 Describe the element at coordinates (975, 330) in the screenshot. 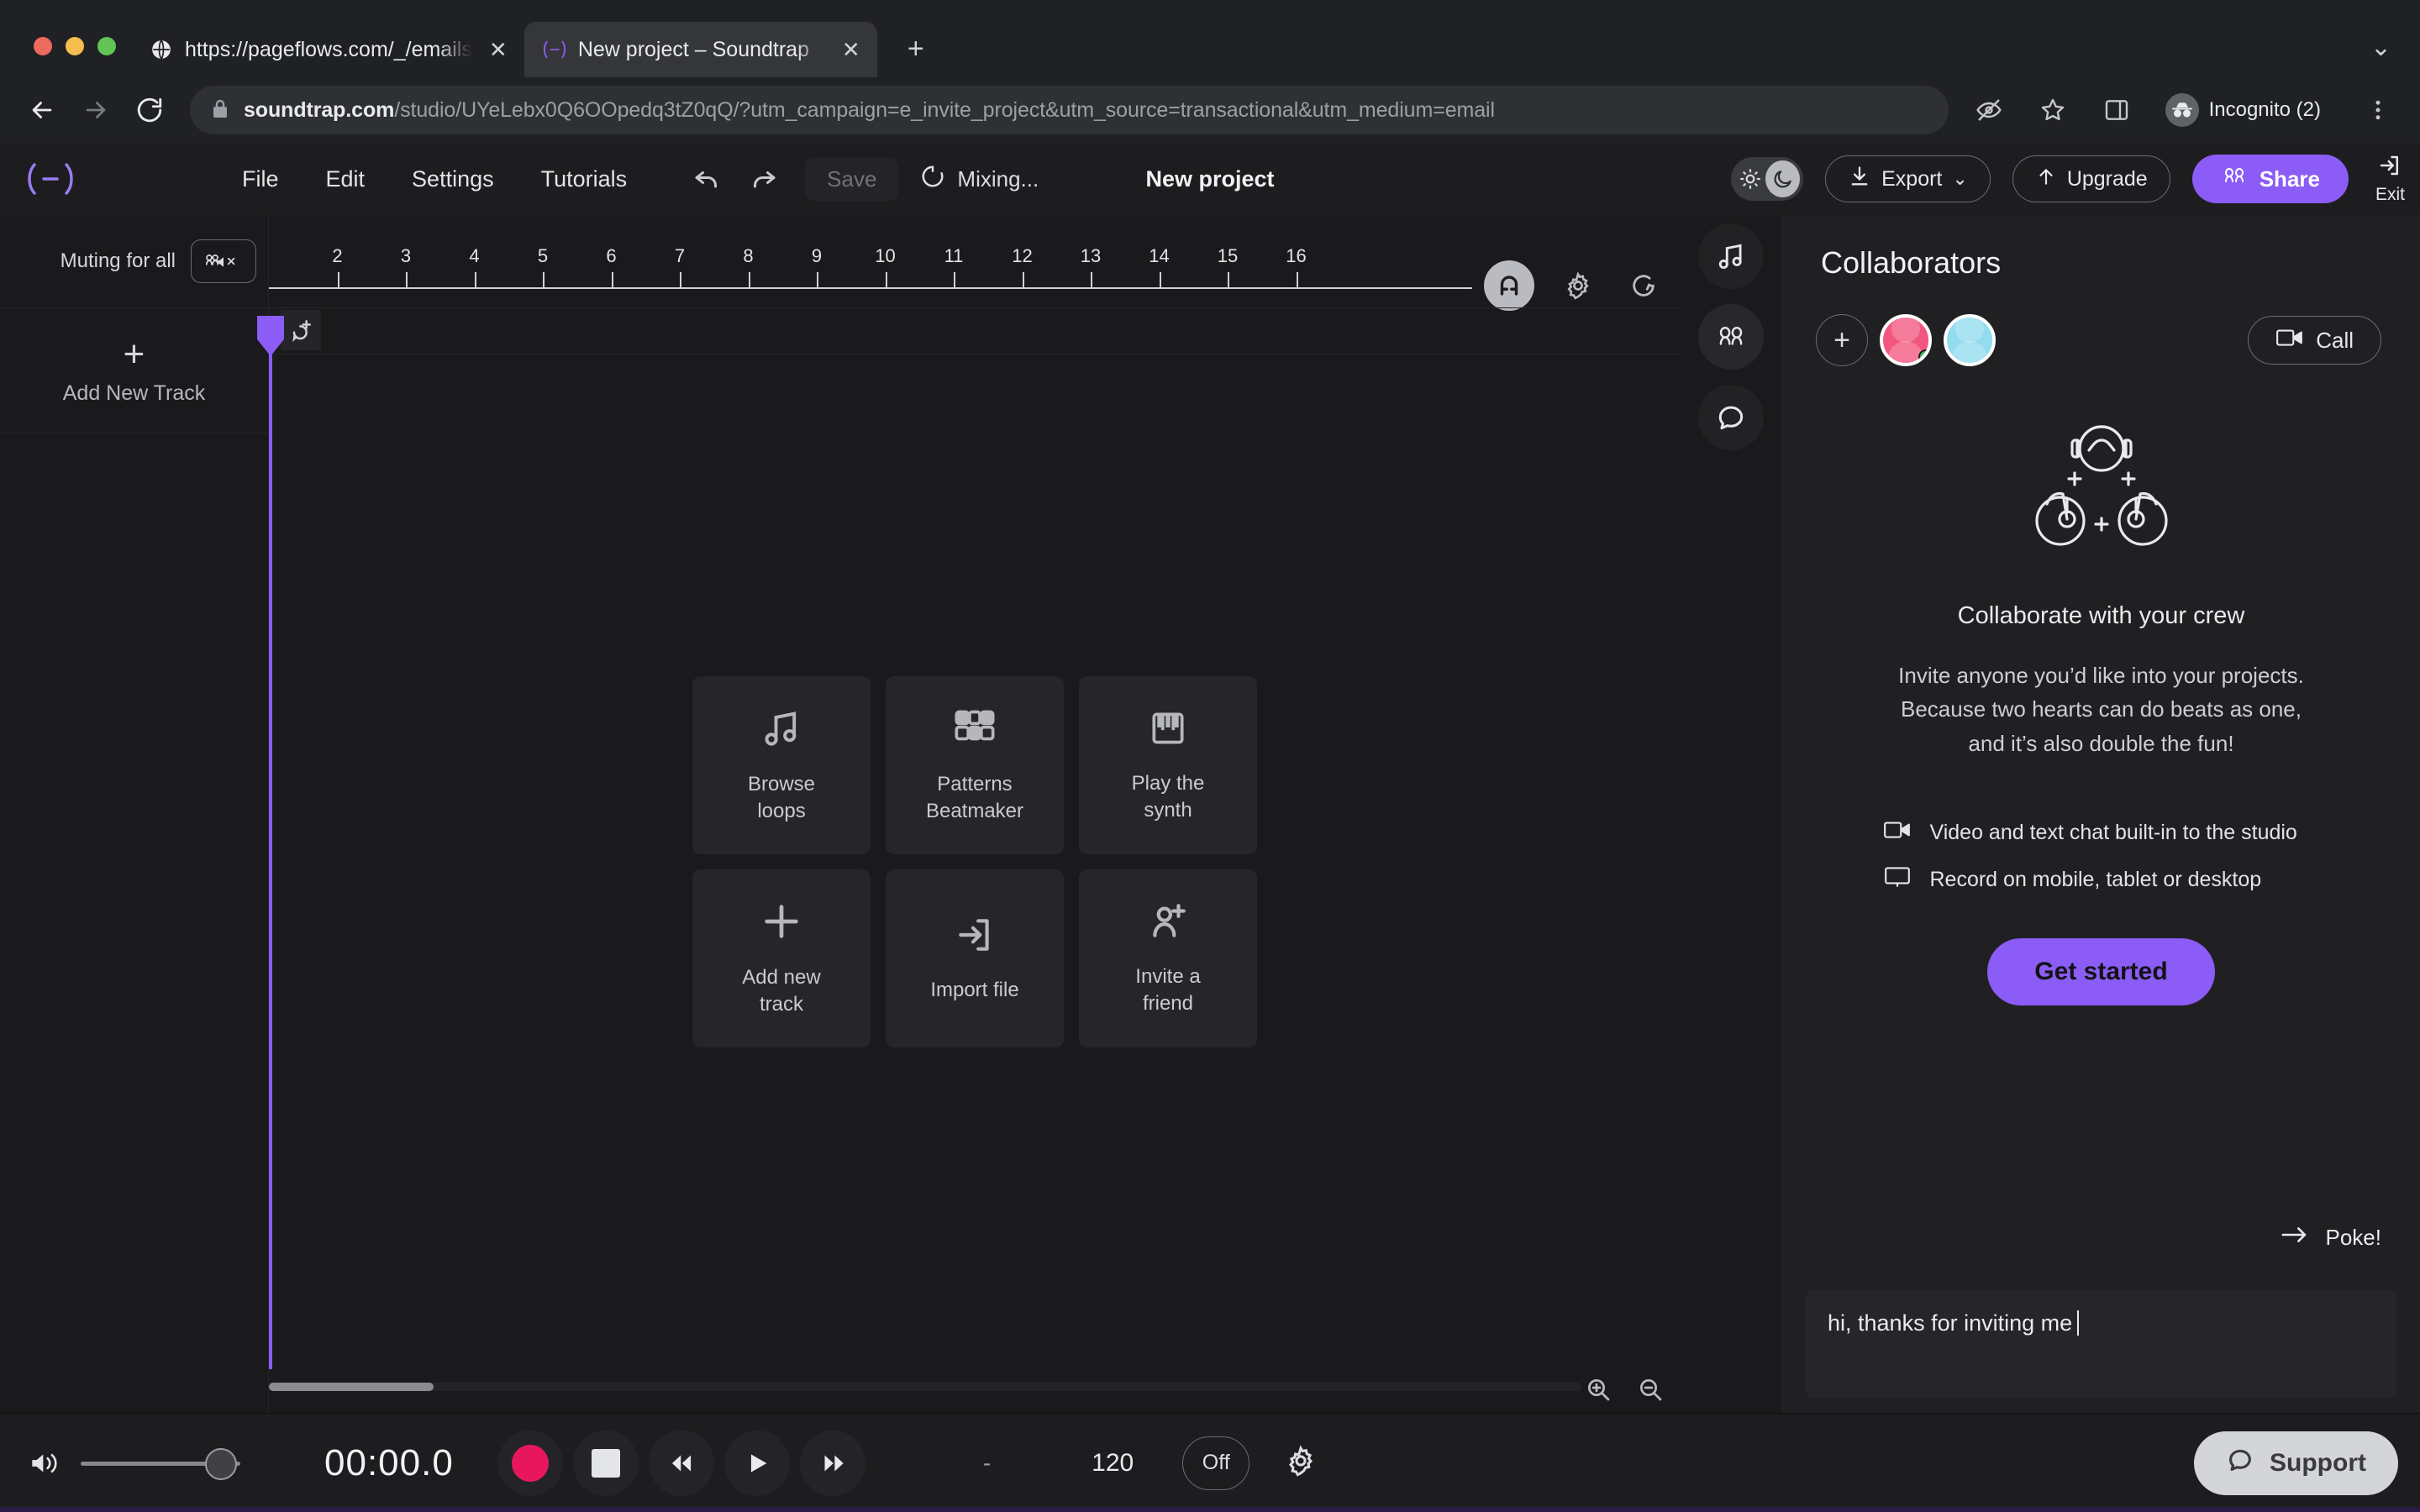

I see `marker-lane` at that location.